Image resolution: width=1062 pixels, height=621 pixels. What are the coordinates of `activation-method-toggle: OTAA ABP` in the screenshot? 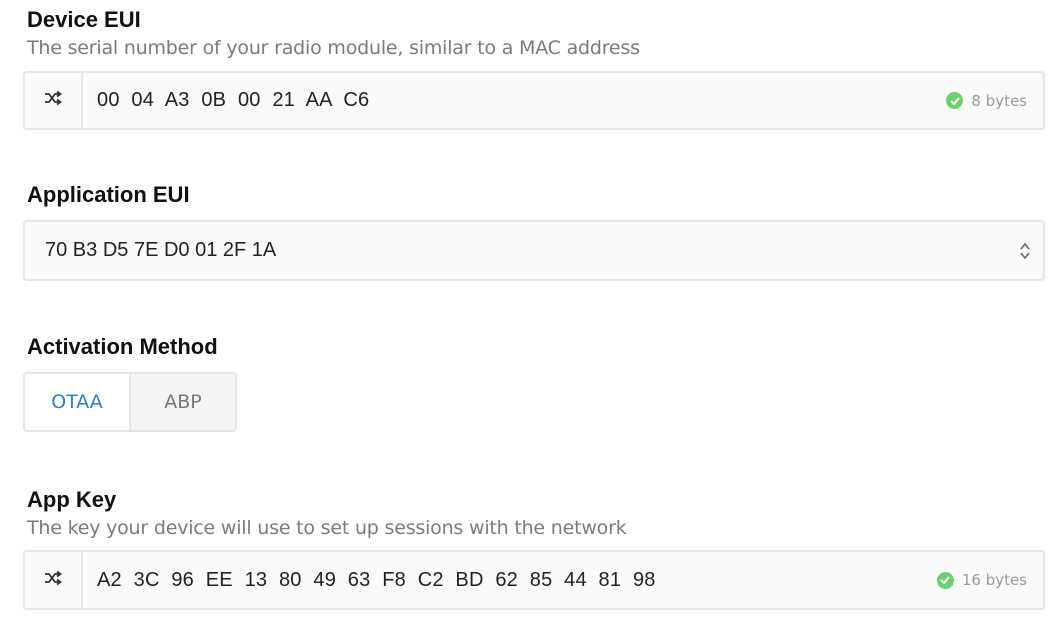 It's located at (130, 402).